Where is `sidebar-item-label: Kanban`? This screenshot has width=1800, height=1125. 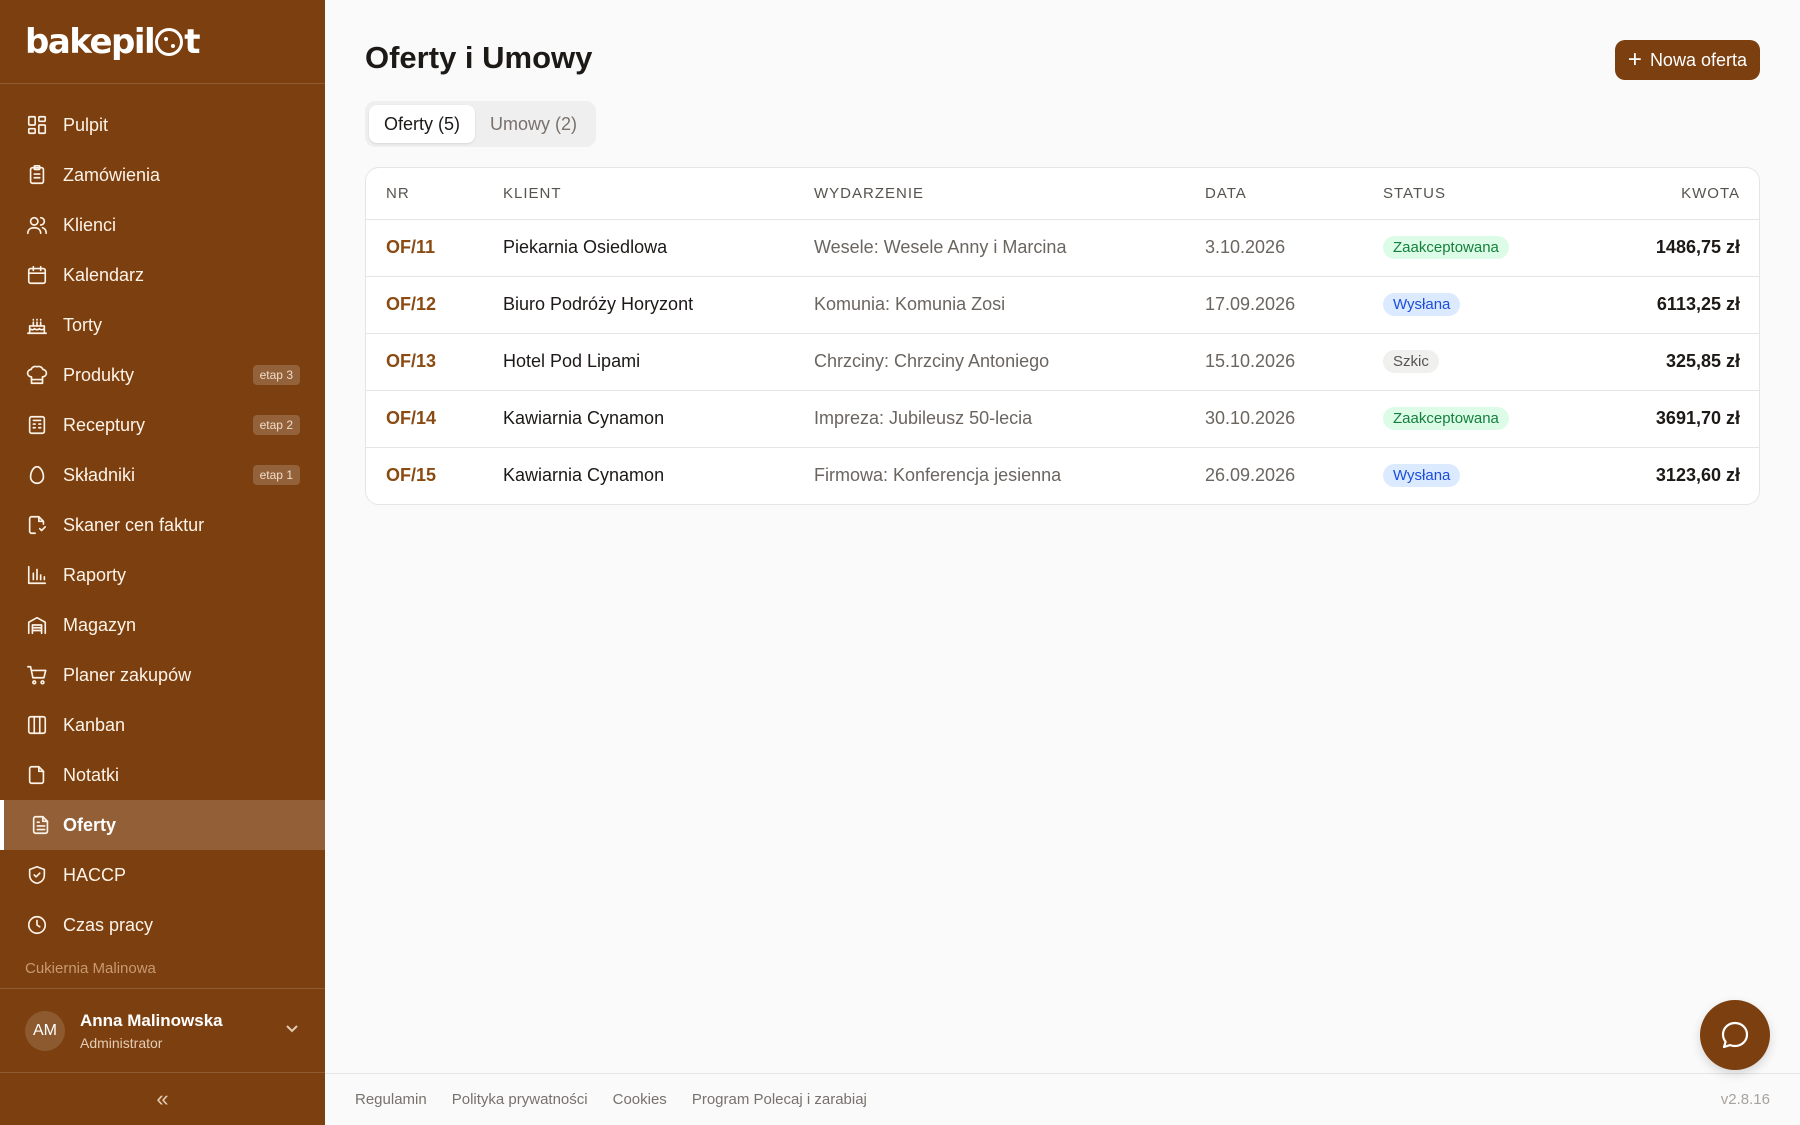 sidebar-item-label: Kanban is located at coordinates (94, 724).